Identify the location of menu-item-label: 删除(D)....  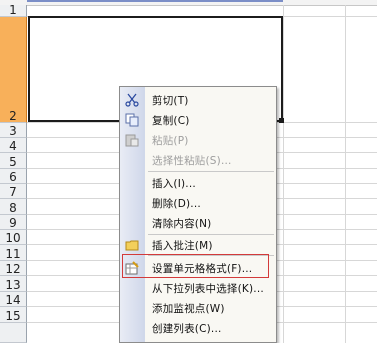
(176, 203).